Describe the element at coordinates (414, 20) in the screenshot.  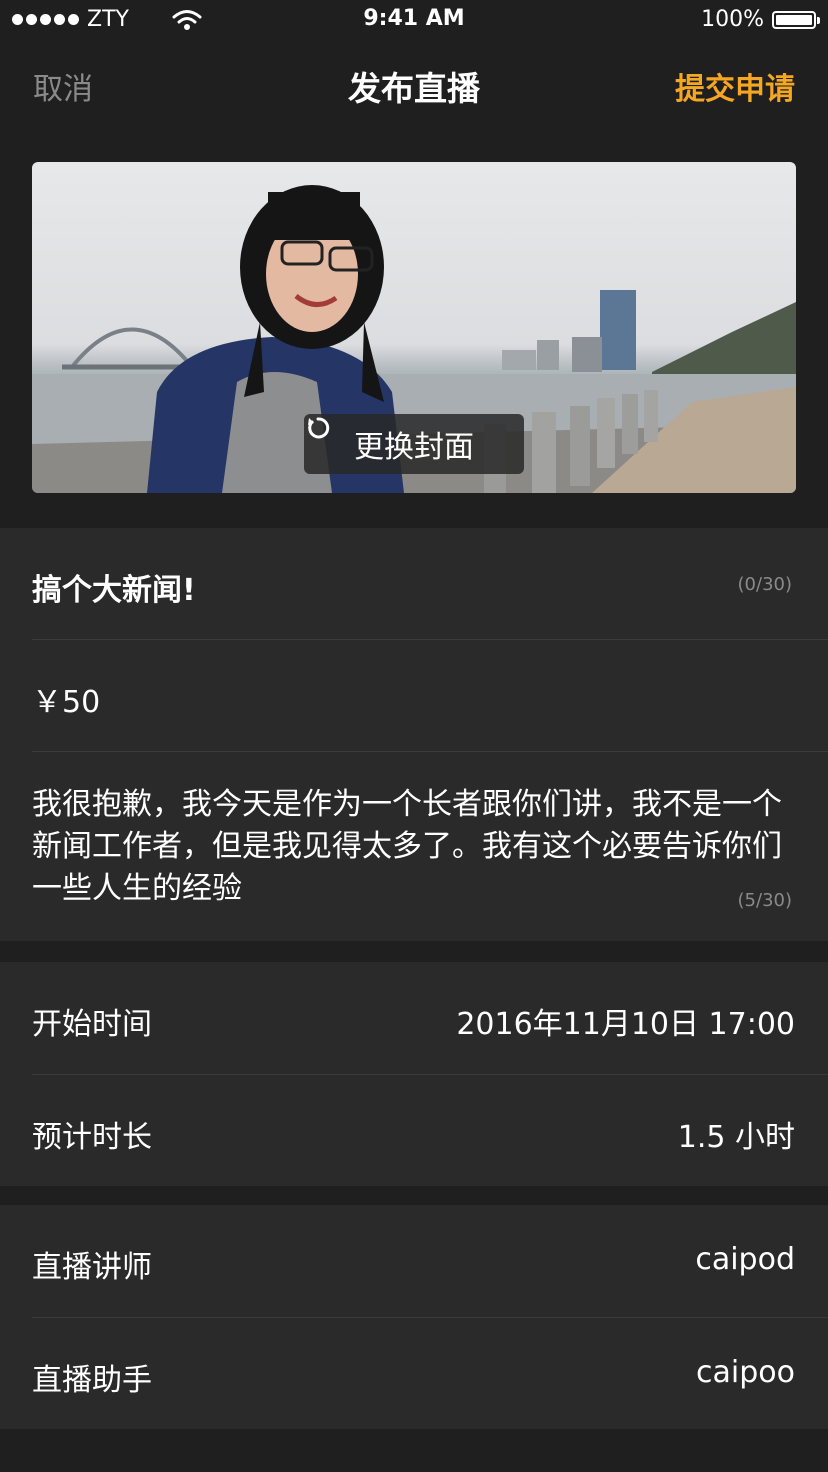
I see `status-bar: ZTY 9:41 AM 100%` at that location.